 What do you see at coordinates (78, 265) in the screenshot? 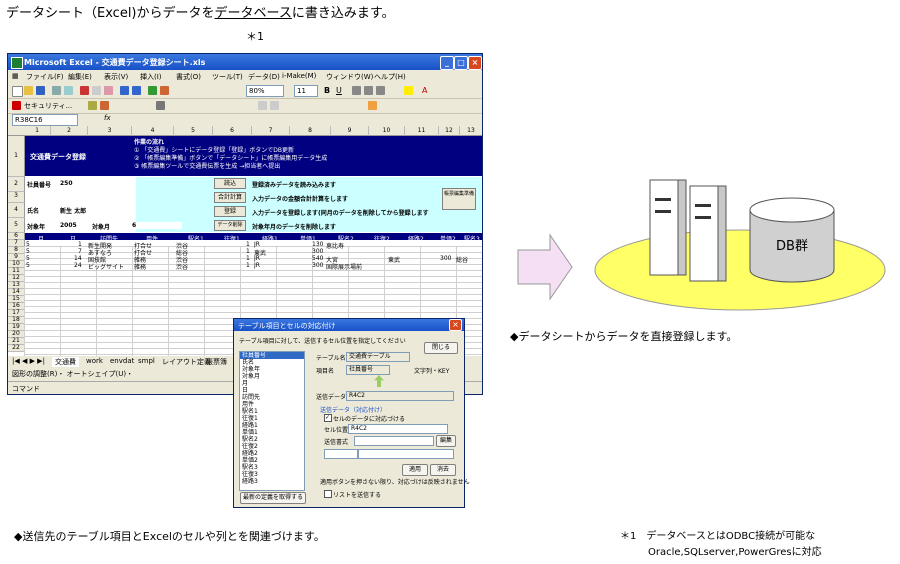
I see `table-cell: 24` at bounding box center [78, 265].